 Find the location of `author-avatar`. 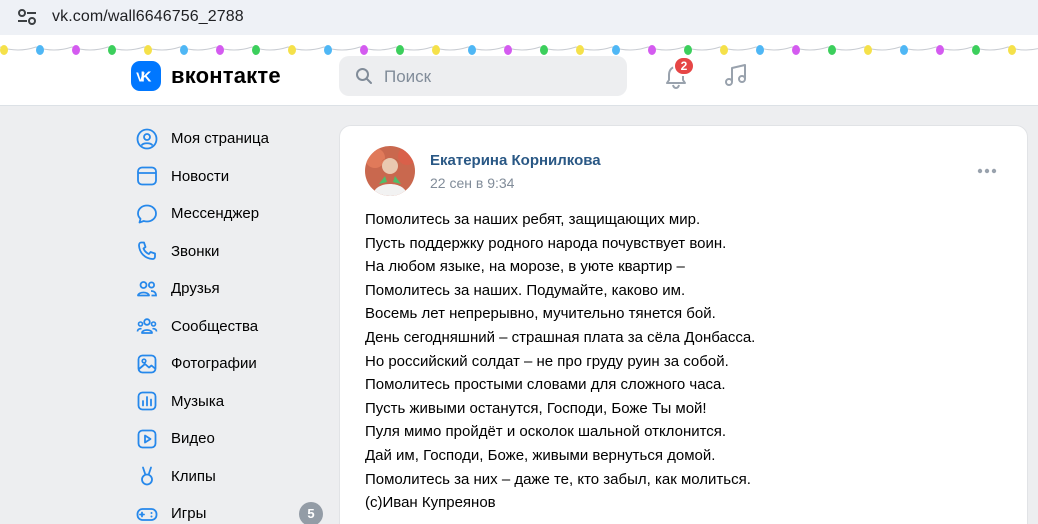

author-avatar is located at coordinates (390, 171).